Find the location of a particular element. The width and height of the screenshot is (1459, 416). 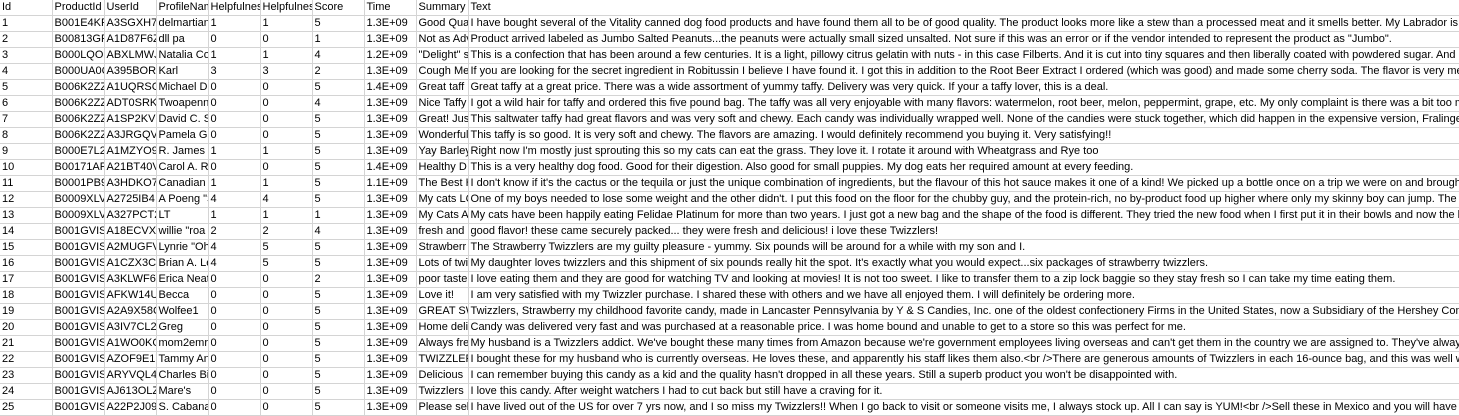

cell-summary: GREAT SW is located at coordinates (442, 311).